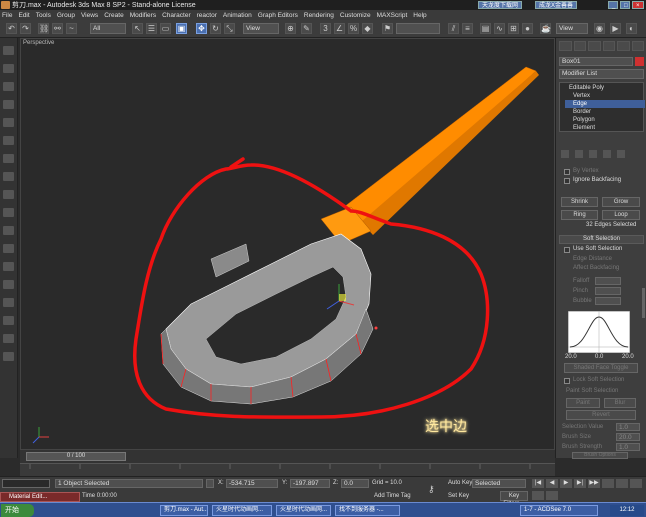  What do you see at coordinates (108, 28) in the screenshot?
I see `selection-filter-dropdown: All` at bounding box center [108, 28].